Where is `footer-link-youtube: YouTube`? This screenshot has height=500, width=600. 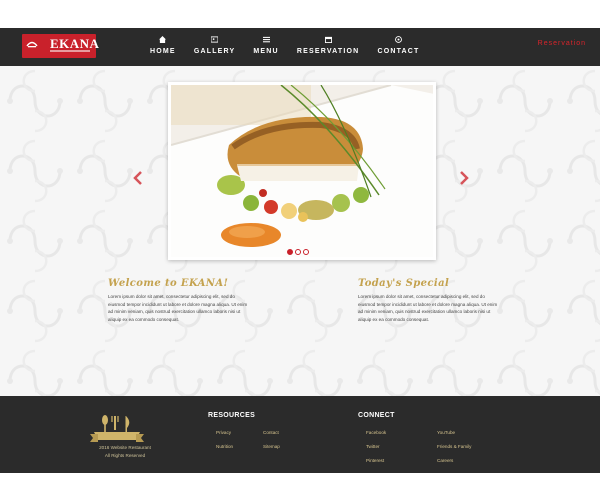 footer-link-youtube: YouTube is located at coordinates (446, 432).